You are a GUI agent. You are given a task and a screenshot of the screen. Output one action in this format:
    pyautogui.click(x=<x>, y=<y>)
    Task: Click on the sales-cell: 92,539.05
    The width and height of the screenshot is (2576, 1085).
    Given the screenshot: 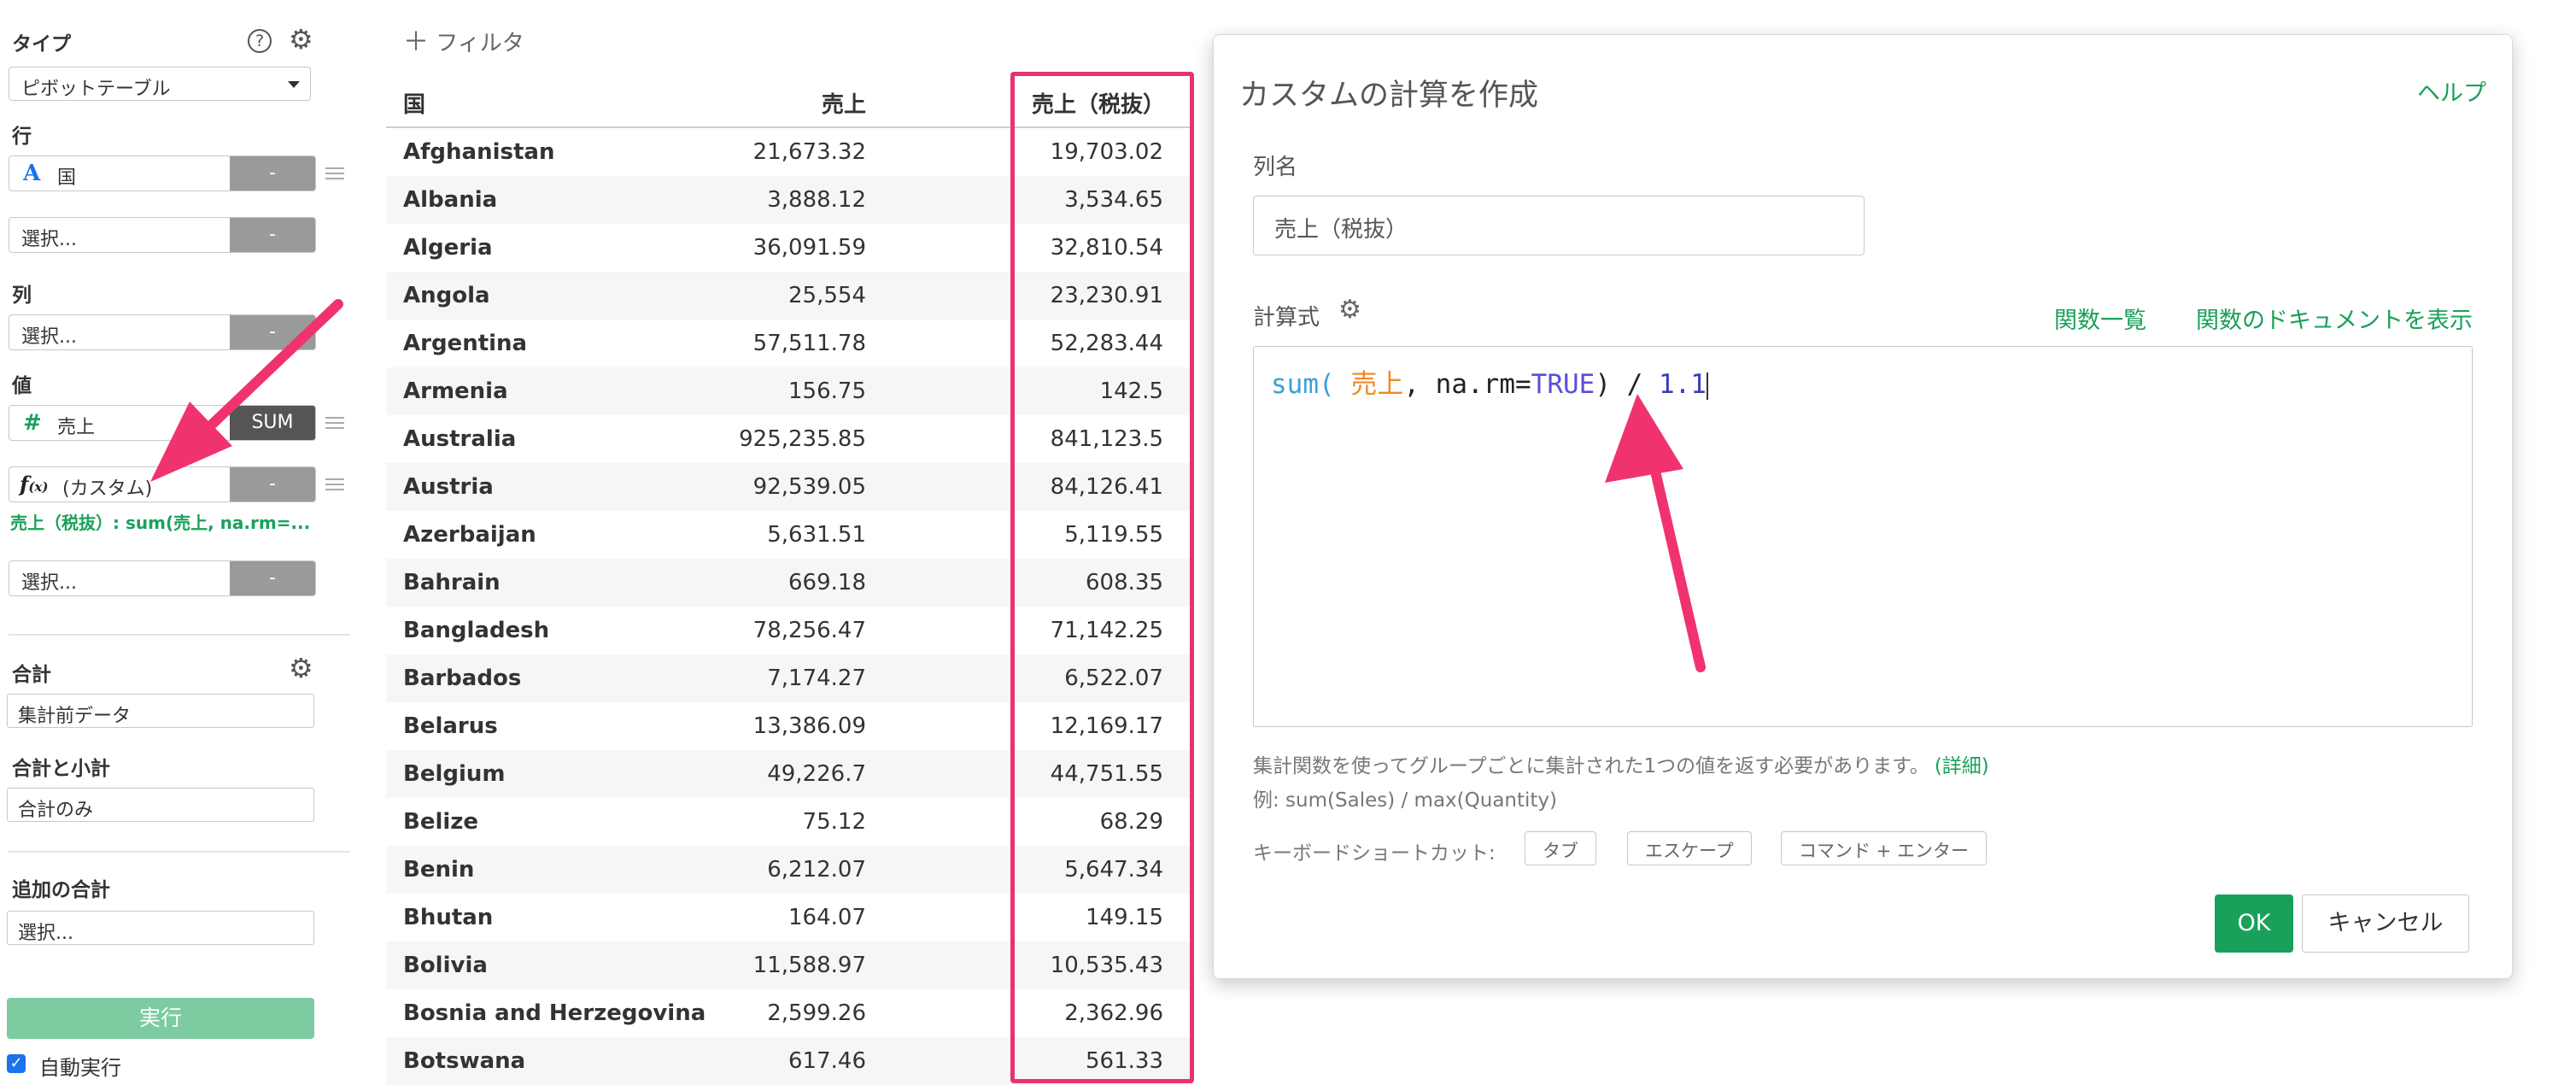 What is the action you would take?
    pyautogui.click(x=809, y=487)
    